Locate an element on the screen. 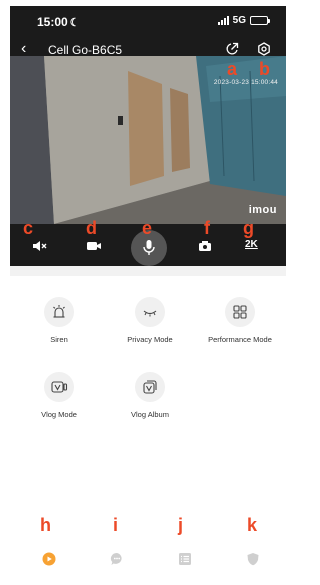 This screenshot has height=585, width=320. mute-icon is located at coordinates (40, 246).